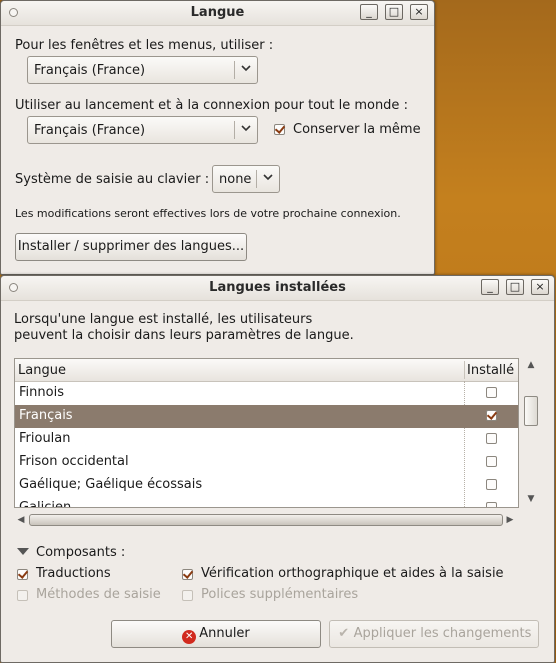  I want to click on startup-language-value: Français (France), so click(90, 130).